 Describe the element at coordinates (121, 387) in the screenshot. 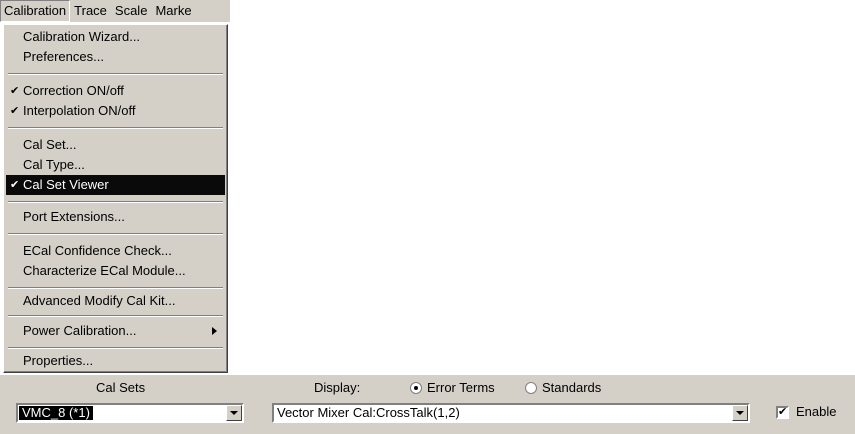

I see `cal-sets-label: Cal Sets` at that location.